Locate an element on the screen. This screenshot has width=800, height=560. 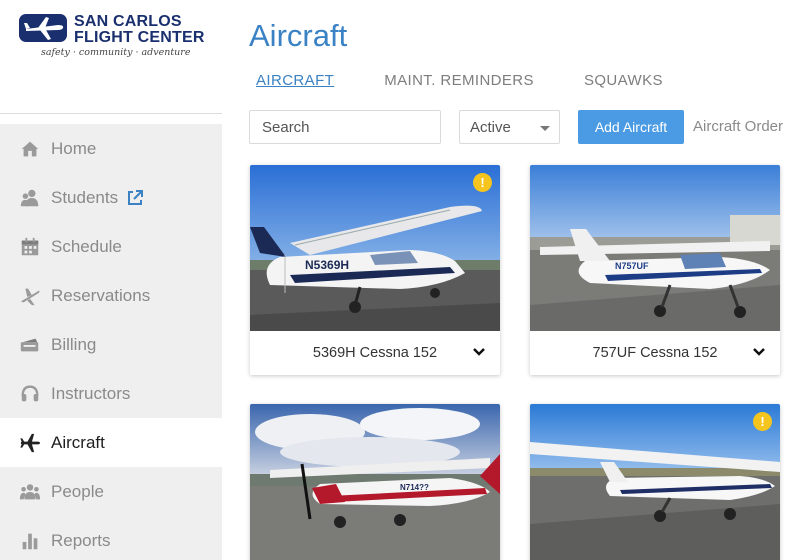
tab-maint-reminders: MAINT. REMINDERS is located at coordinates (459, 80).